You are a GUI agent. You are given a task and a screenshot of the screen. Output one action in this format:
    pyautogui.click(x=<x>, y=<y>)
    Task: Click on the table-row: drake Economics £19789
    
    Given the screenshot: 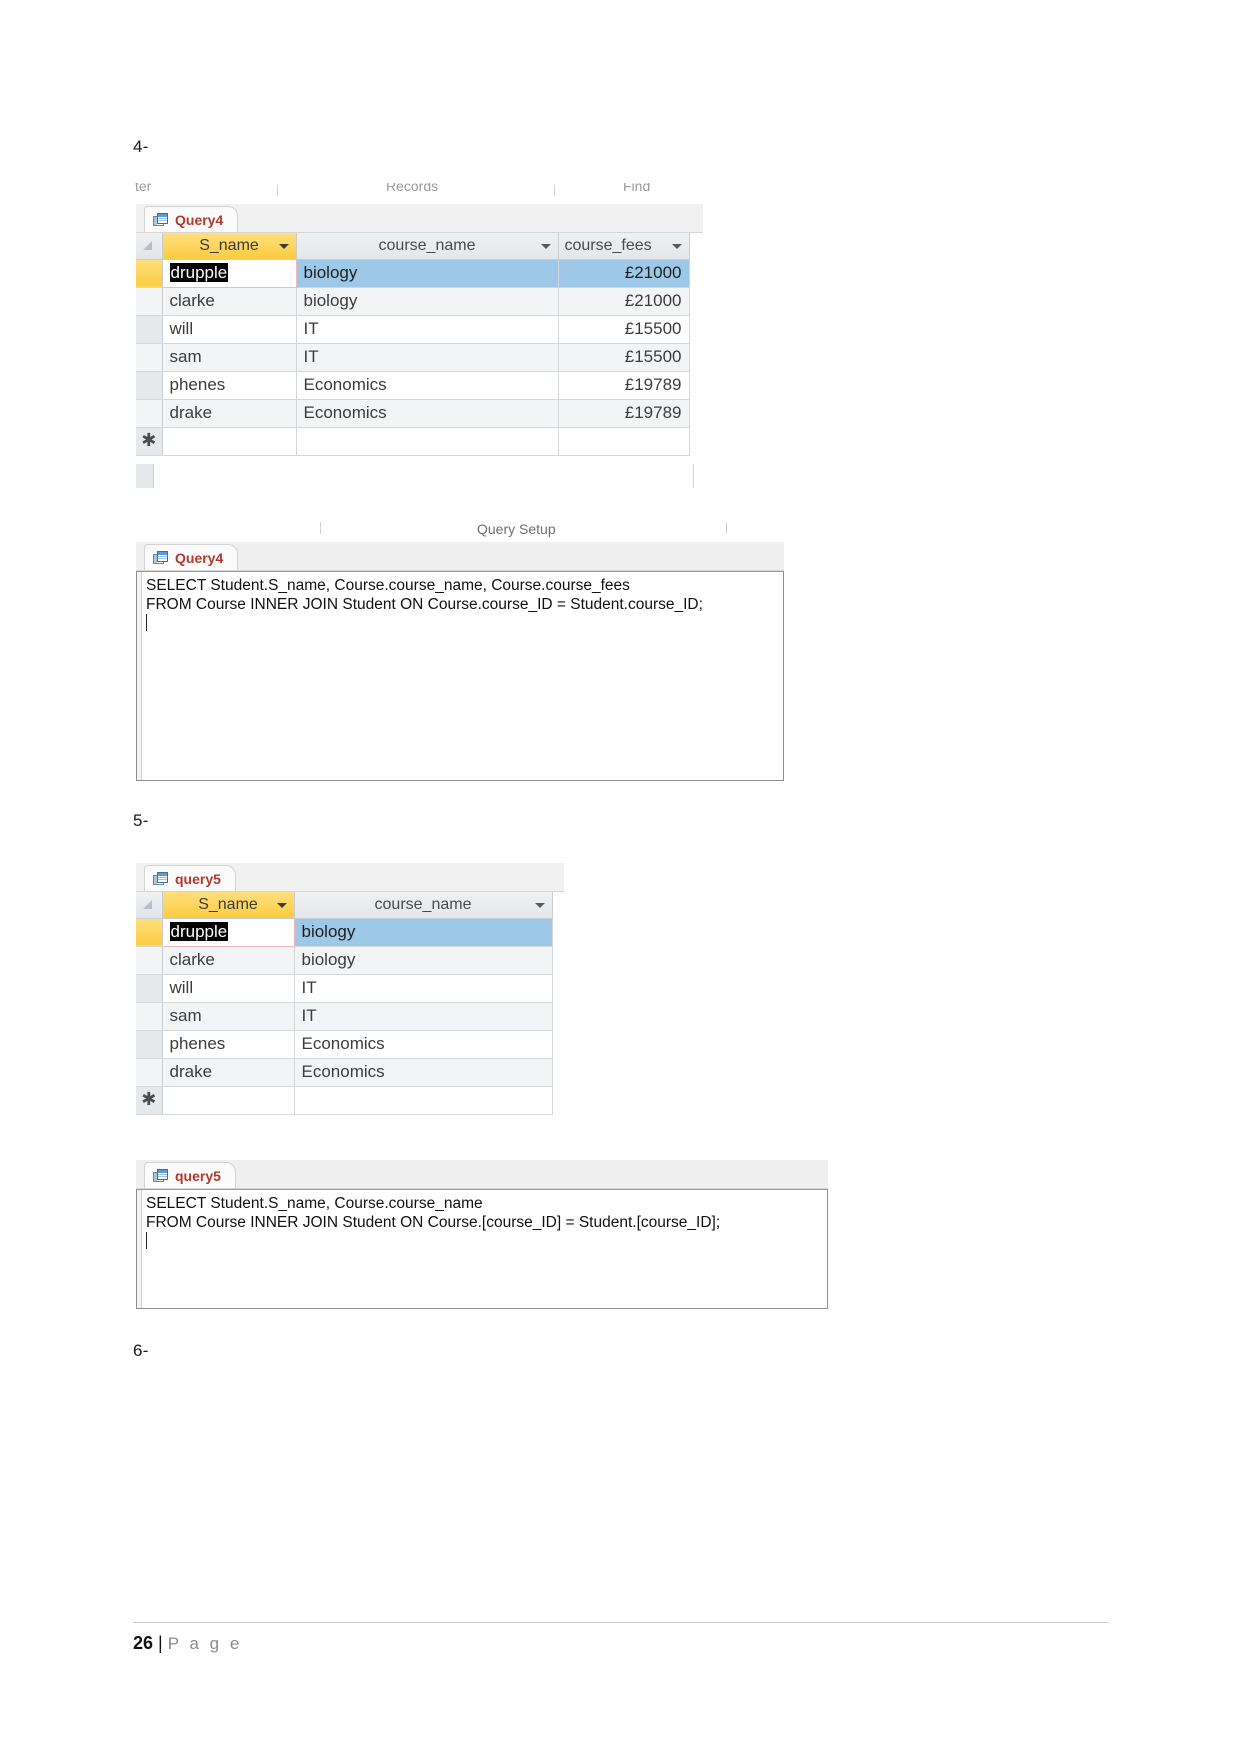 What is the action you would take?
    pyautogui.click(x=413, y=413)
    